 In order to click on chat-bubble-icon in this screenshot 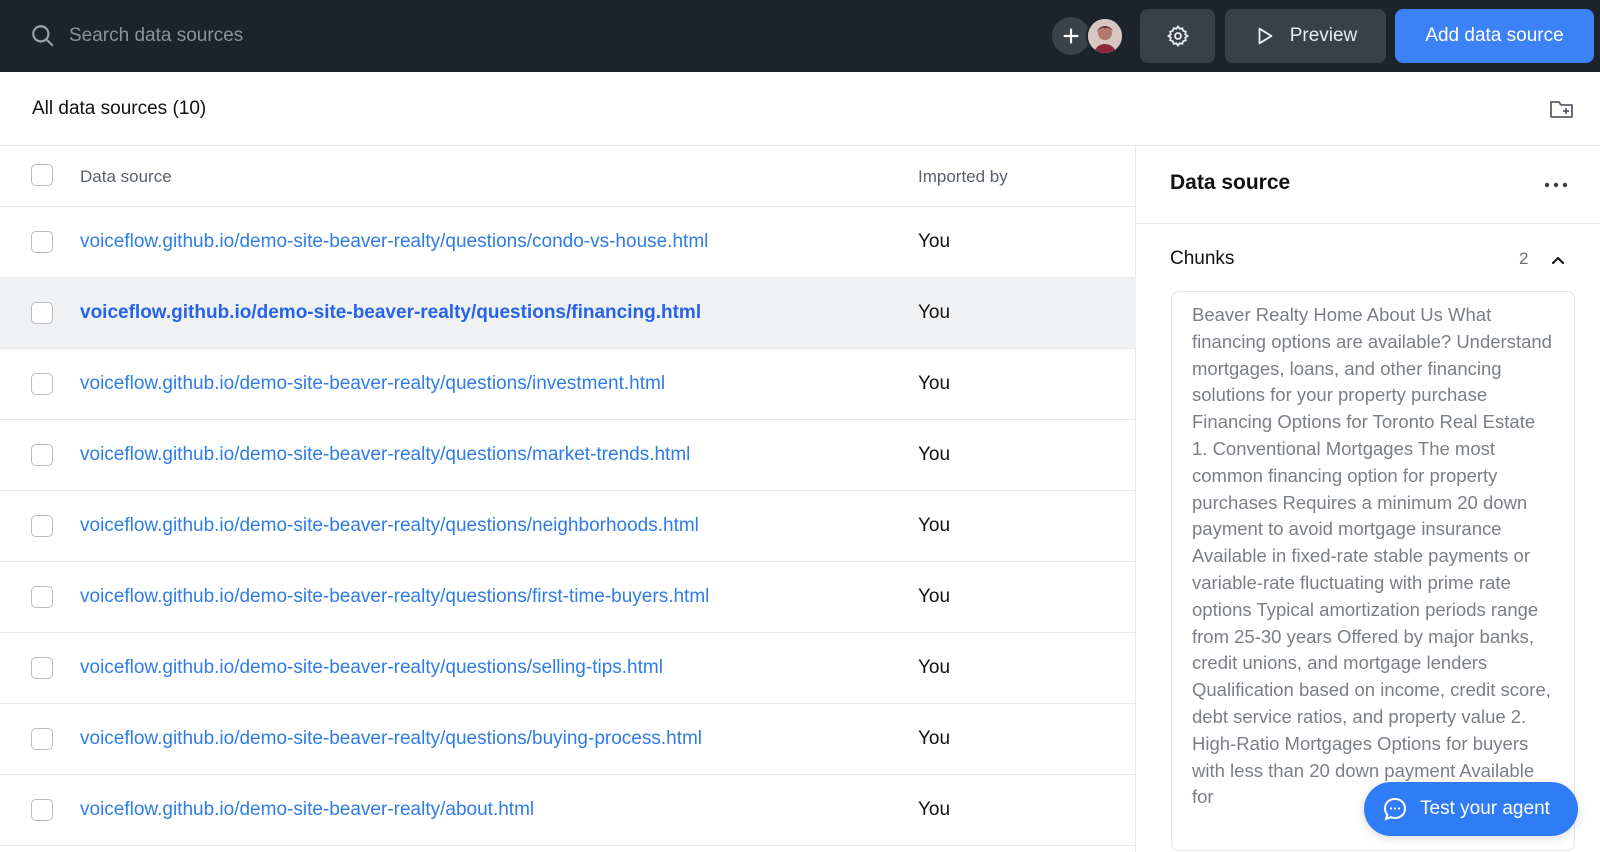, I will do `click(1395, 809)`.